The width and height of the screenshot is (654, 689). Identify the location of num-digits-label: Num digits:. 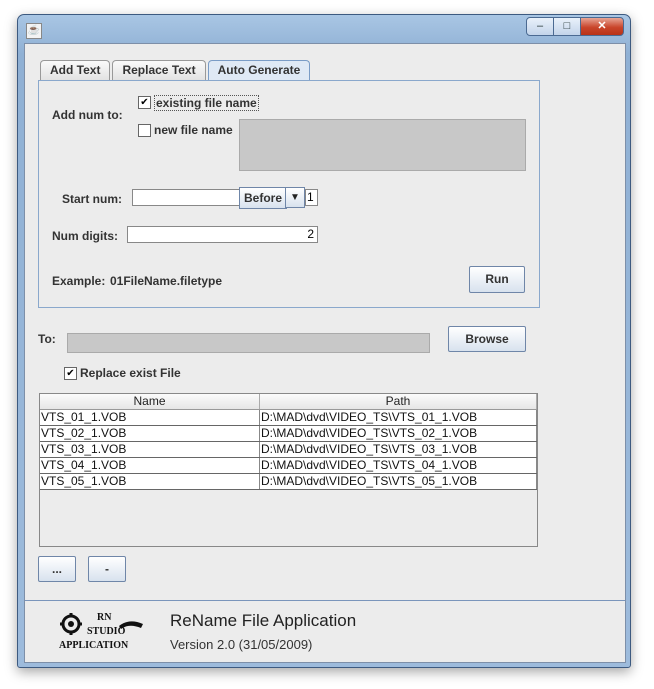
(85, 236).